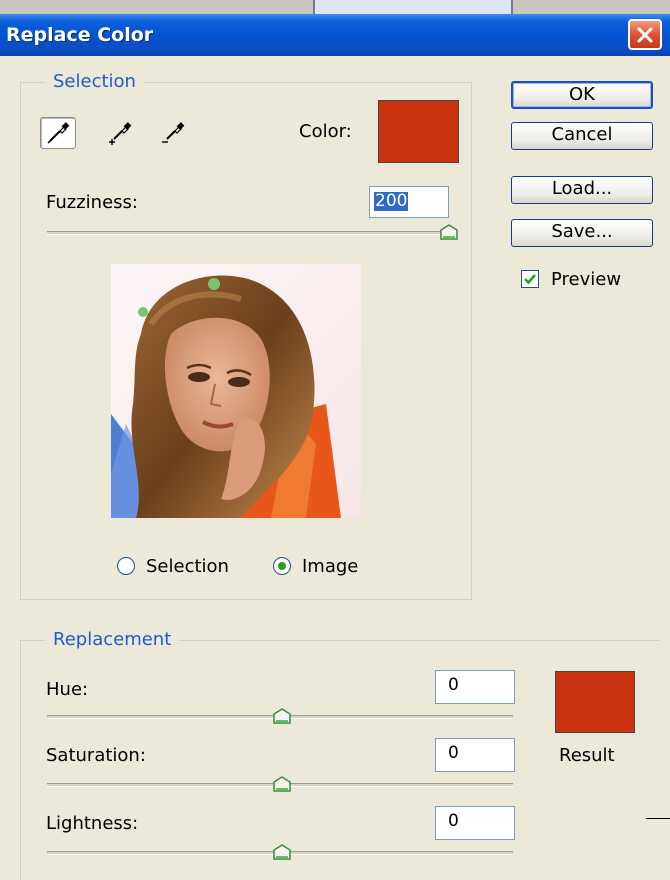 This screenshot has height=880, width=670. Describe the element at coordinates (92, 202) in the screenshot. I see `fuzziness-label: Fuzziness:` at that location.